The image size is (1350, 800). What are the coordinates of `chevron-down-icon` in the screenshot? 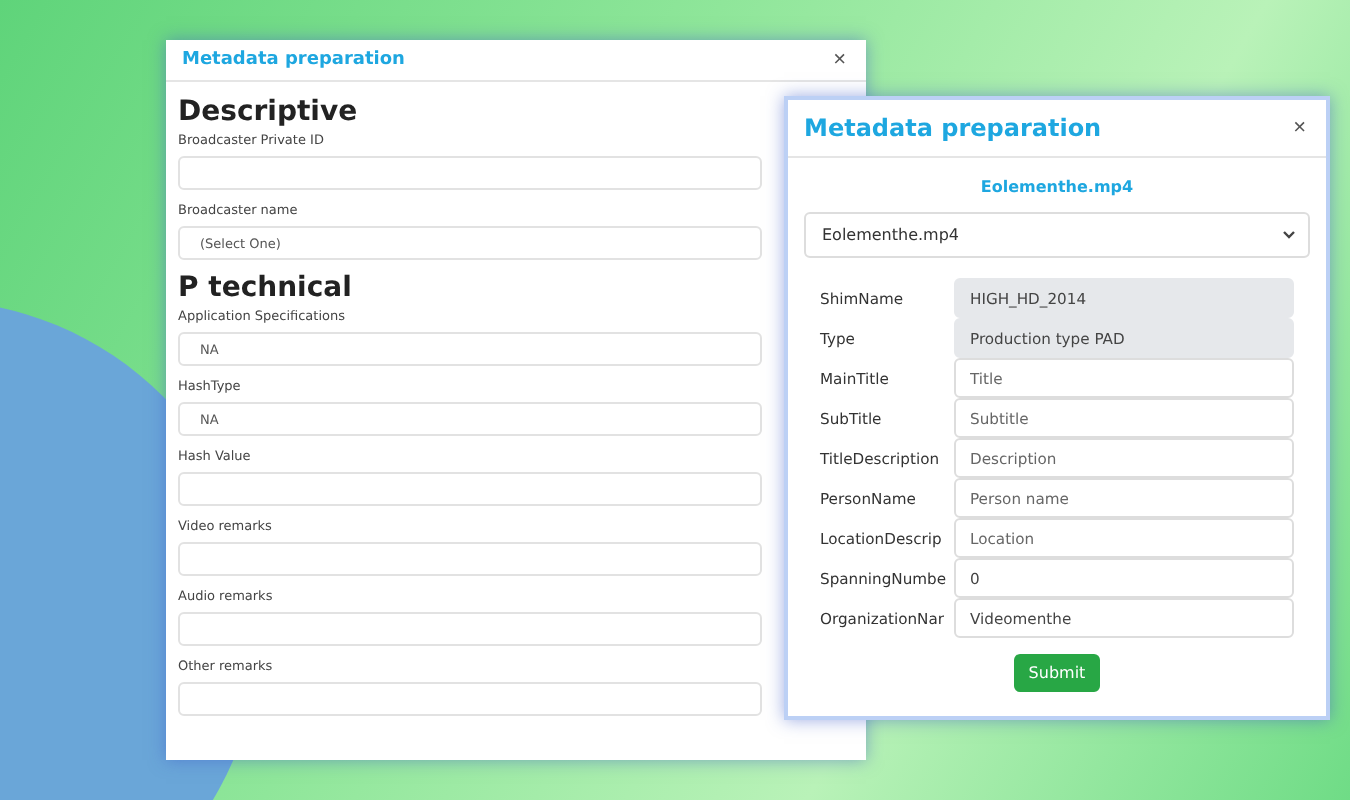 It's located at (1289, 235).